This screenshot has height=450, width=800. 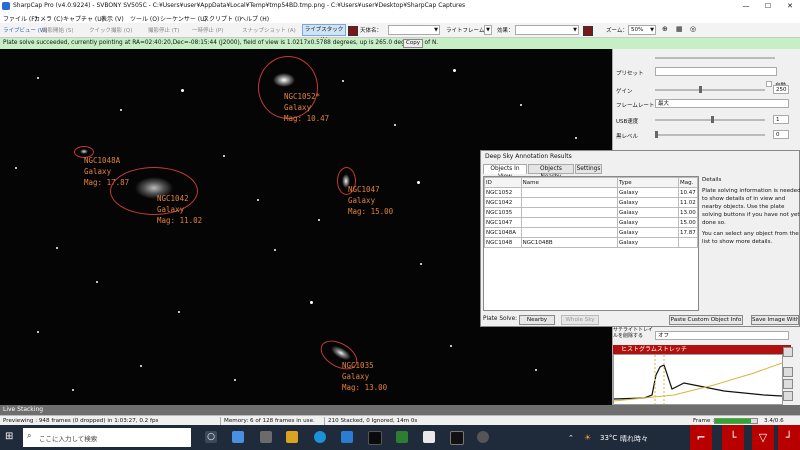 What do you see at coordinates (324, 33) in the screenshot?
I see `live-stack-button: ライブスタック (L)` at bounding box center [324, 33].